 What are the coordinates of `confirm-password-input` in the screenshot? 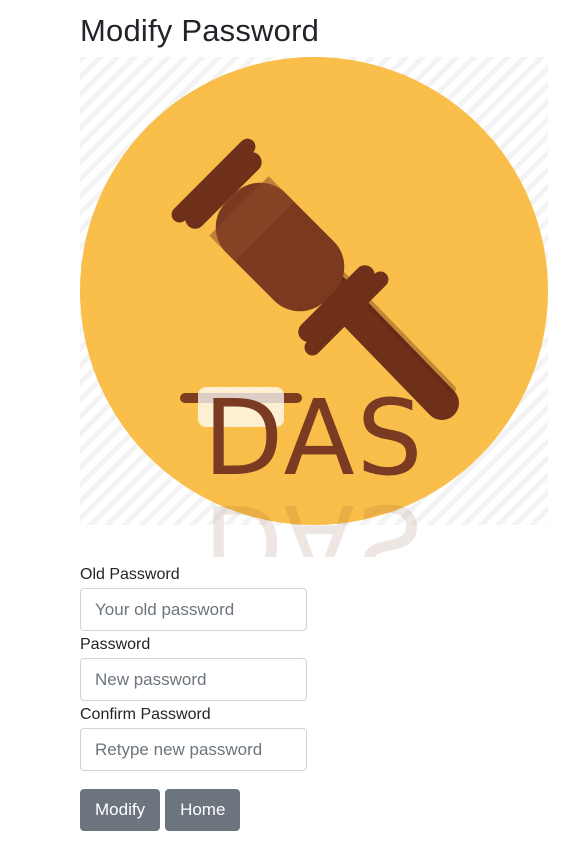 It's located at (193, 749).